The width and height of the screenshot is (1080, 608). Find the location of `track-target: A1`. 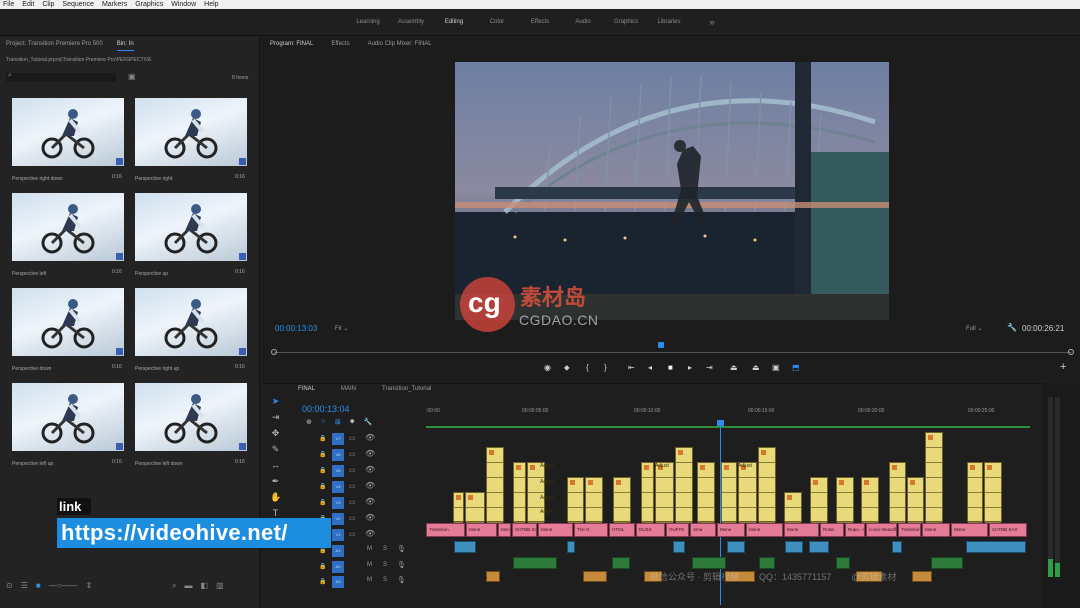

track-target: A1 is located at coordinates (338, 551).